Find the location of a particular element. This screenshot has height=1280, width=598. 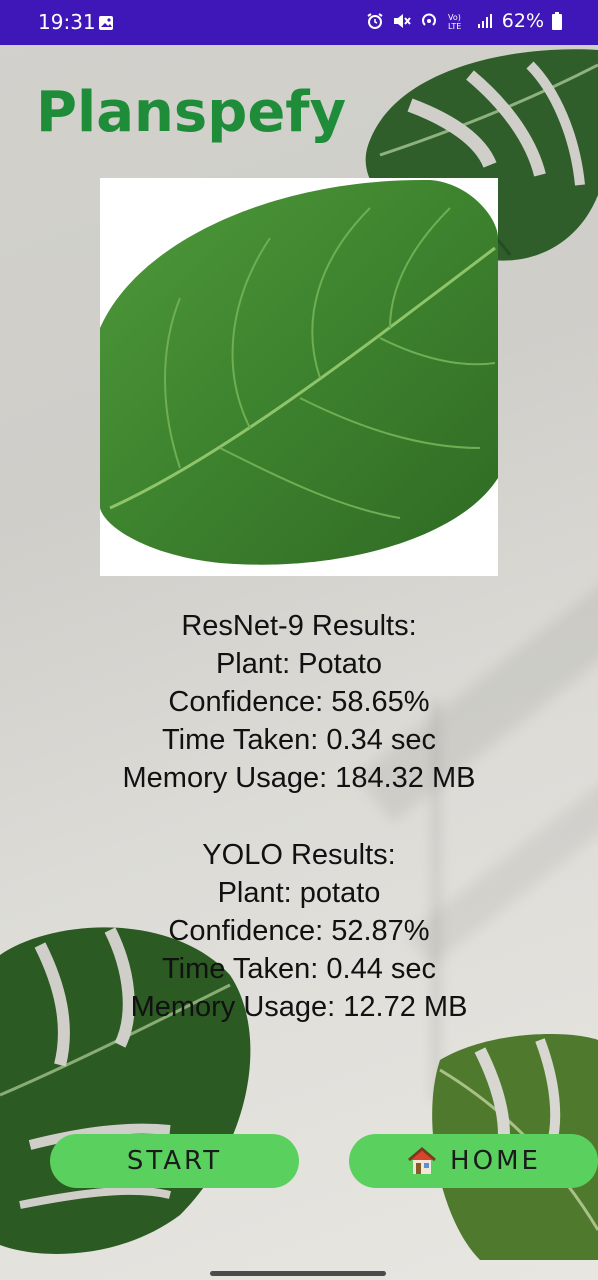

yolo-time-taken: Time Taken: 0.44 sec is located at coordinates (299, 969).